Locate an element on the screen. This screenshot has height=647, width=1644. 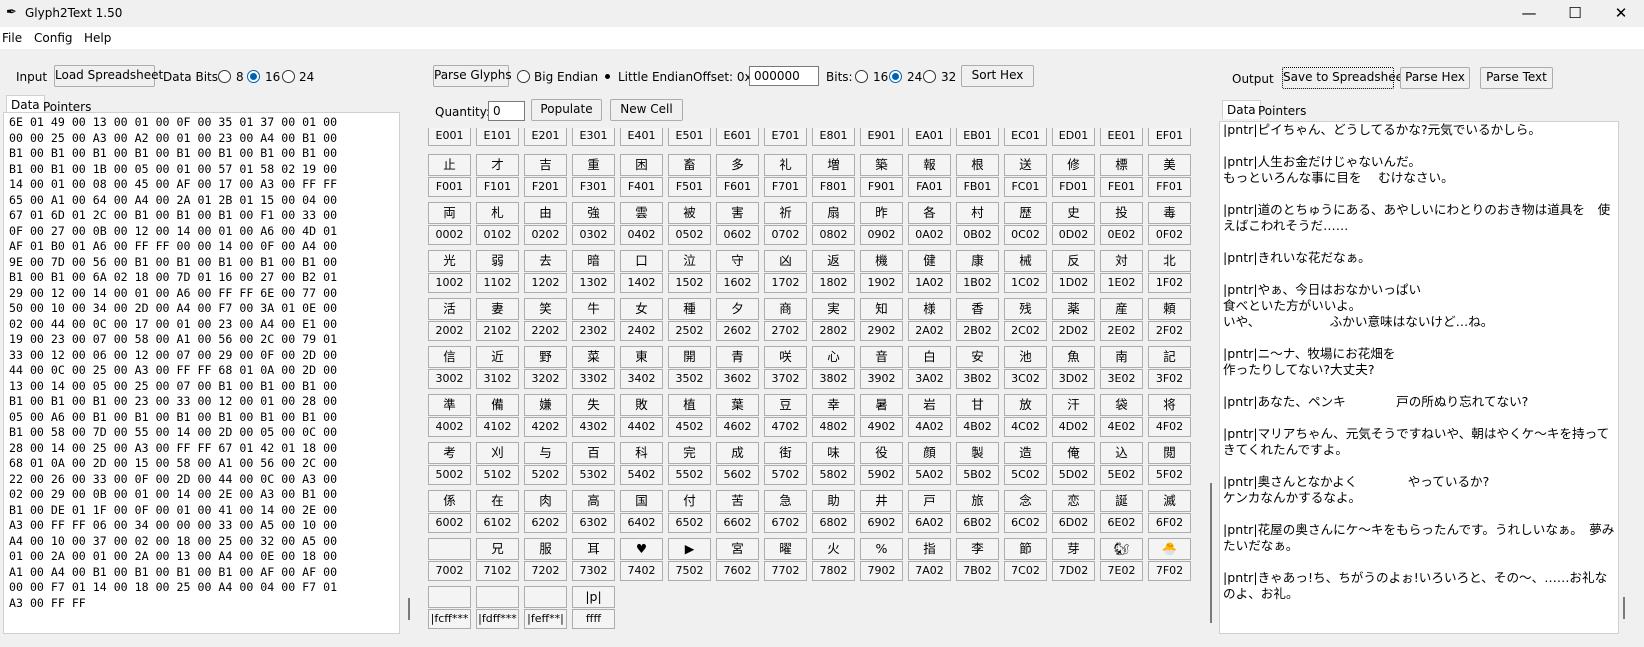
glyph-code-button: 0C02 is located at coordinates (1025, 235).